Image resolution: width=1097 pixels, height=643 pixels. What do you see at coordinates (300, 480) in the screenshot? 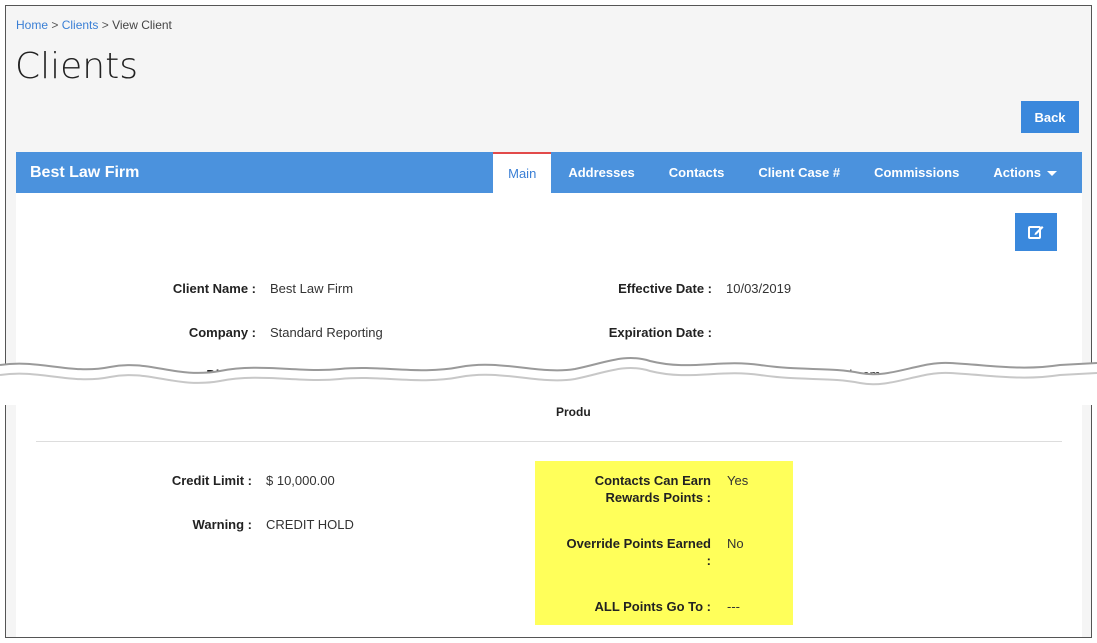
I see `credit-limit-value: $ 10,000.00` at bounding box center [300, 480].